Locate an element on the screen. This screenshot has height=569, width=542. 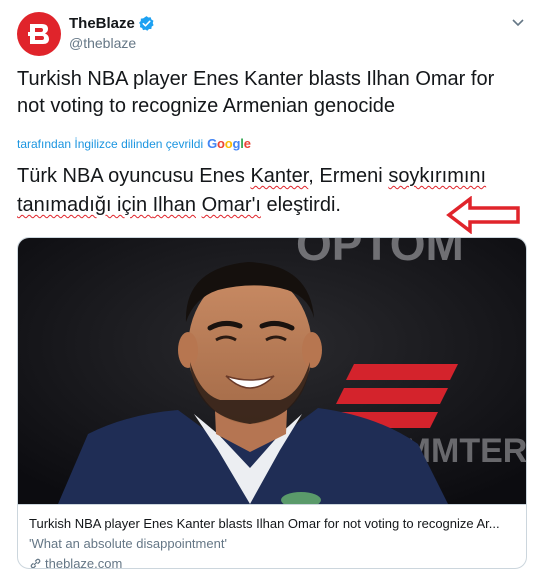
avatar is located at coordinates (39, 34).